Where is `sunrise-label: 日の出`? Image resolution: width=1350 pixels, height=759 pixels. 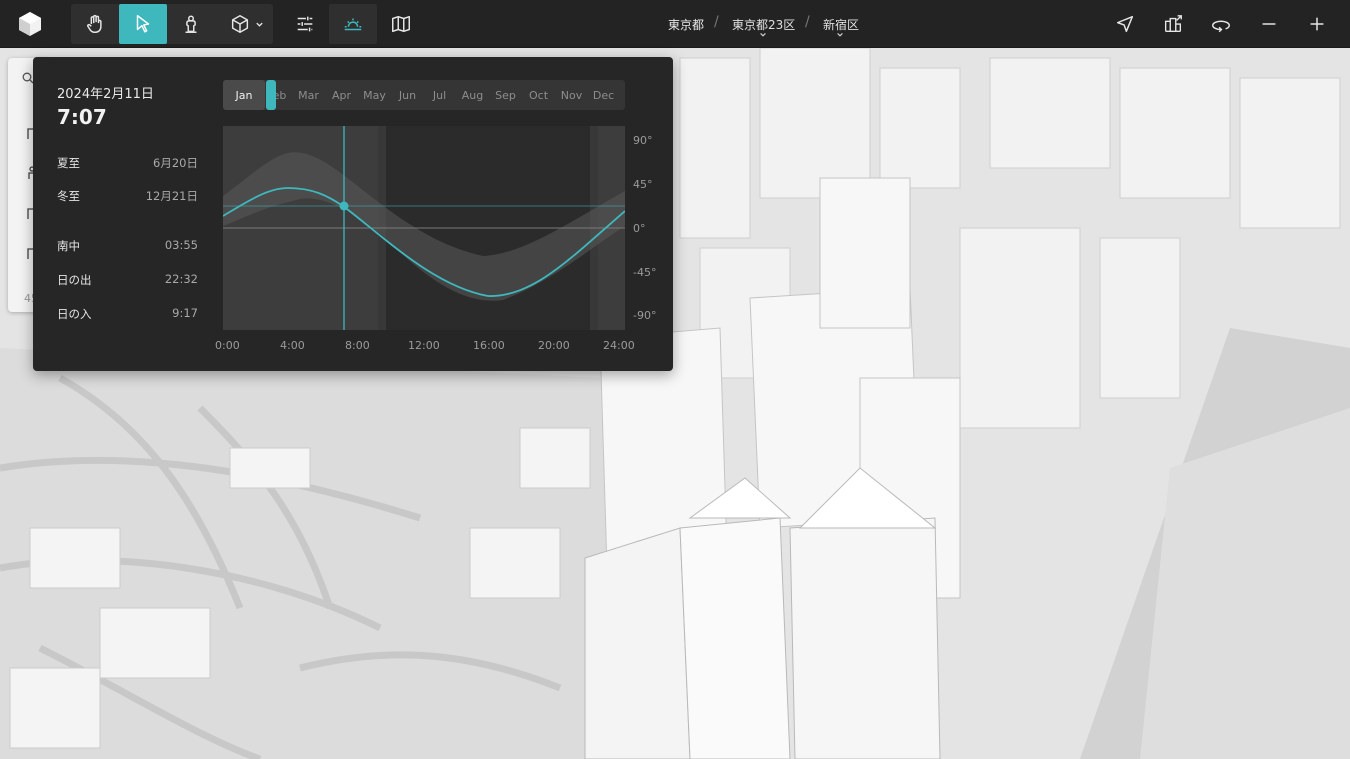
sunrise-label: 日の出 is located at coordinates (74, 280).